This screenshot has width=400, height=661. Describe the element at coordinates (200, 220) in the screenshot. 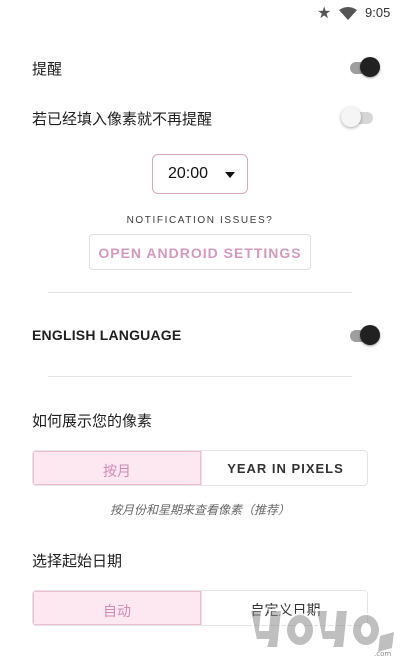

I see `notification-issues-text: NOTIFICATION ISSUES?` at that location.